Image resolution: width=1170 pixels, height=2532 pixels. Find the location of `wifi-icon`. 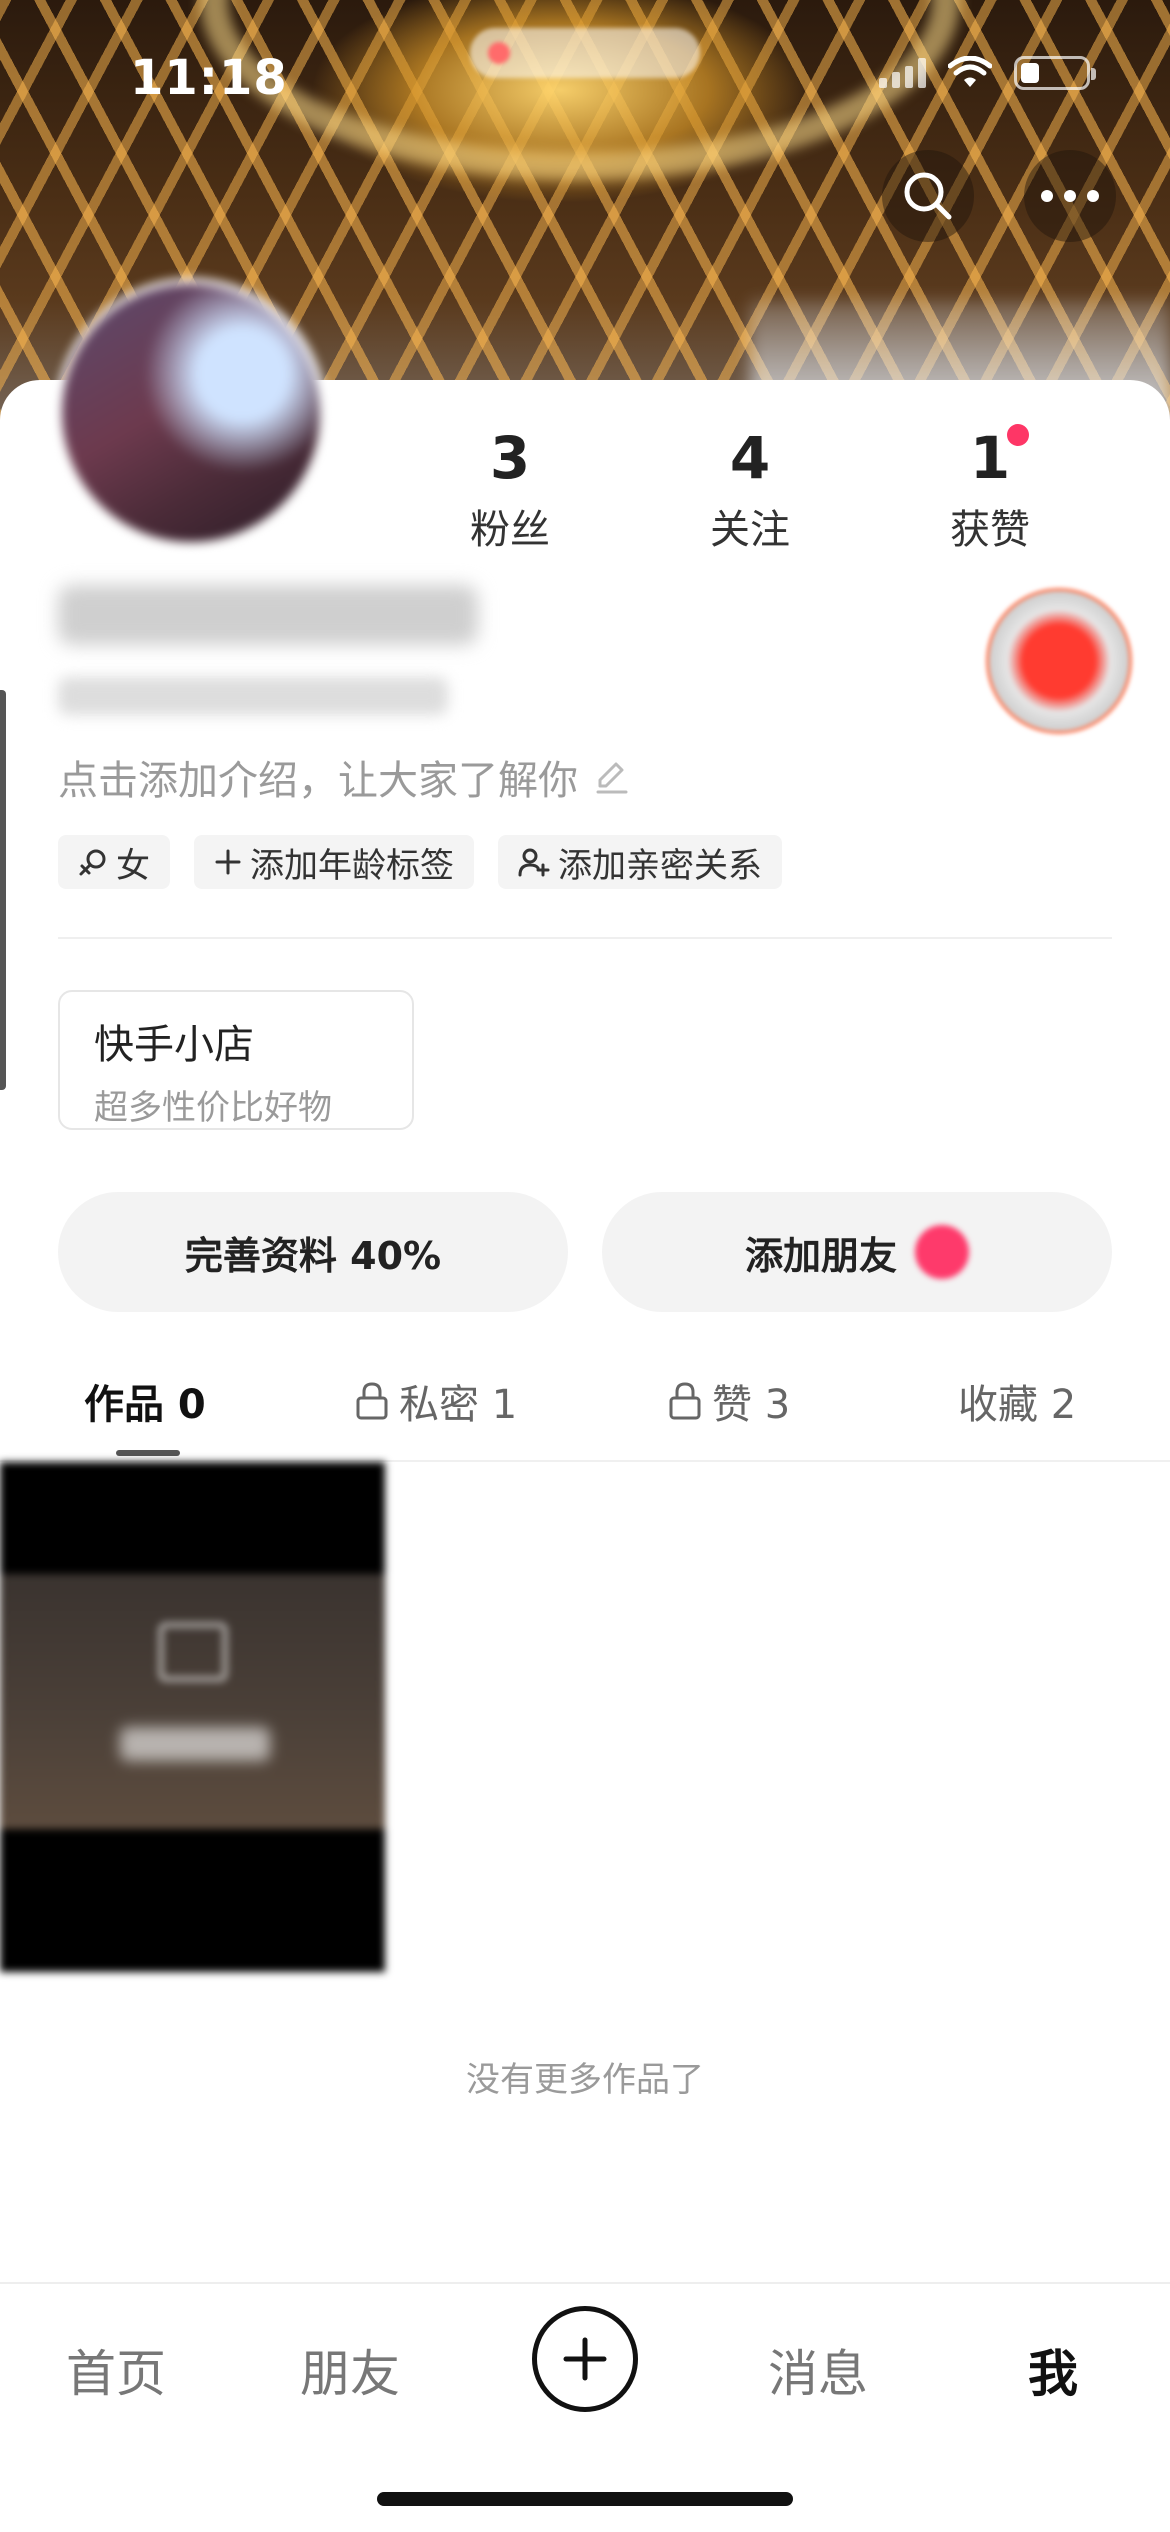

wifi-icon is located at coordinates (970, 71).